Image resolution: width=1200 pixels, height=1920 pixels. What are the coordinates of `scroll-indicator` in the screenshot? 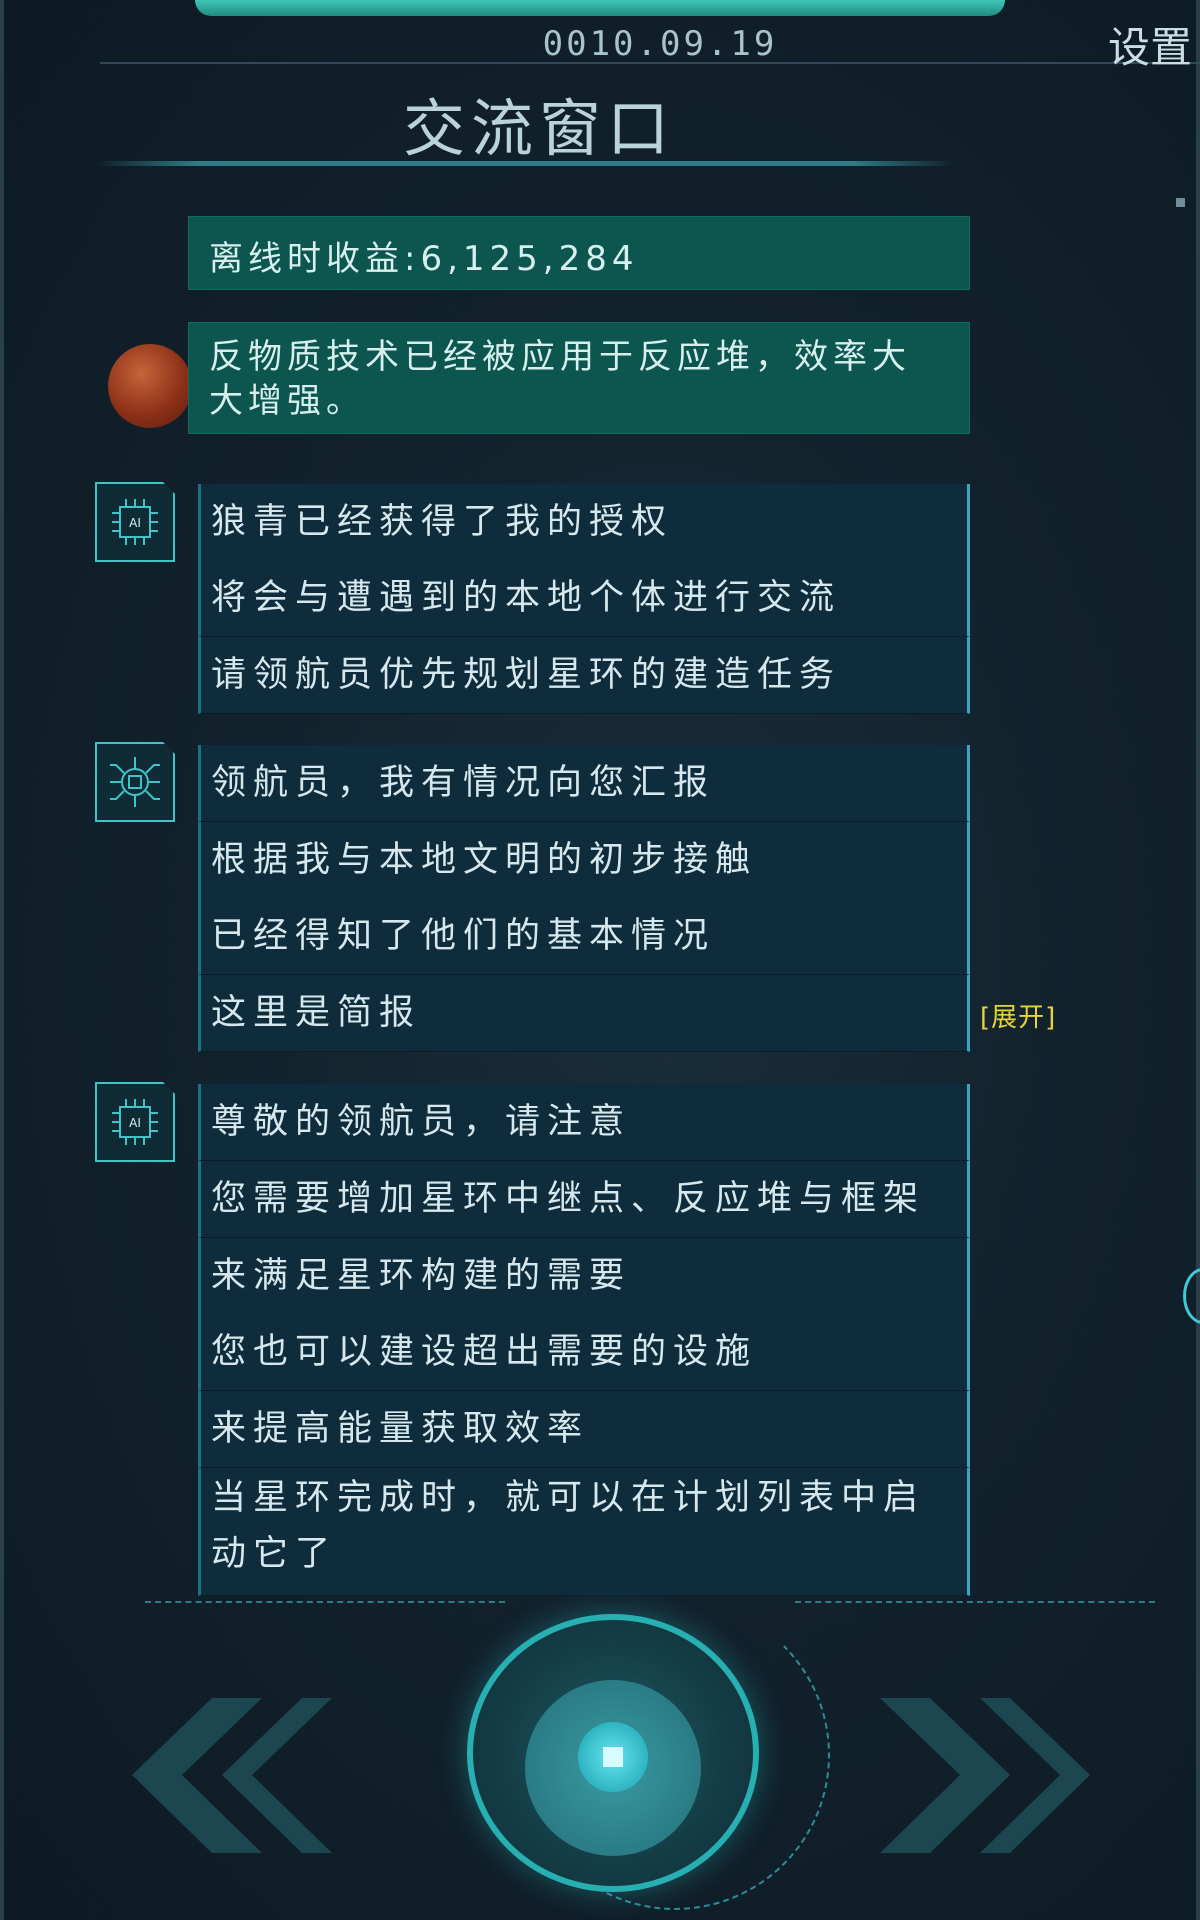 It's located at (1180, 202).